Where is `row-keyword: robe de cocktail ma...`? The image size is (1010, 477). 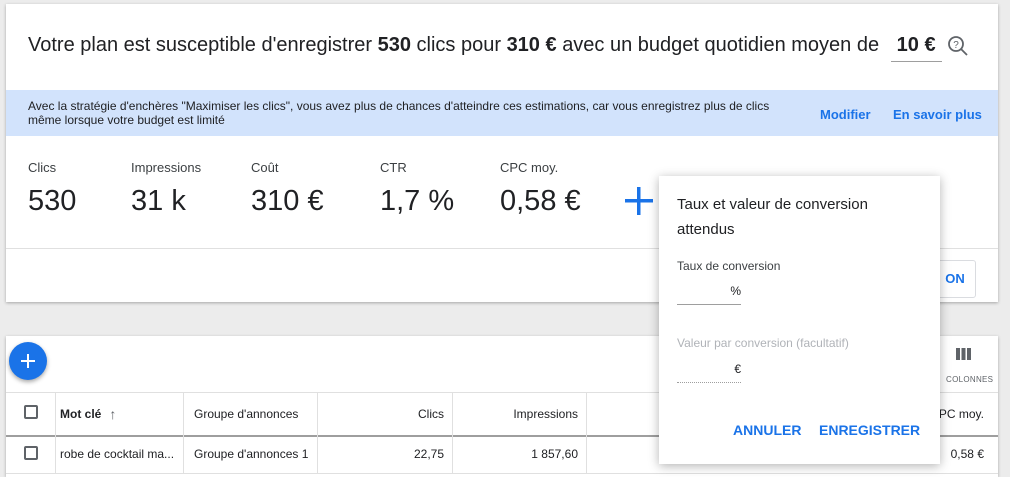 row-keyword: robe de cocktail ma... is located at coordinates (120, 454).